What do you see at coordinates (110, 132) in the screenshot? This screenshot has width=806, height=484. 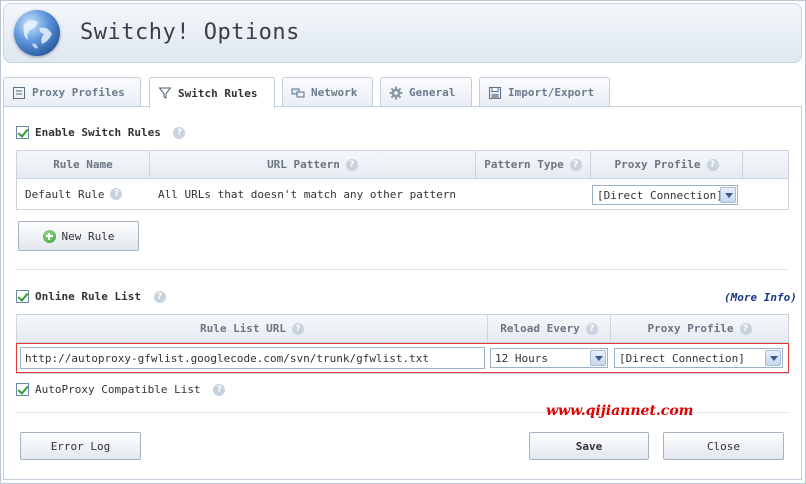 I see `enable-switch-rules-label: Enable Switch Rules ?` at bounding box center [110, 132].